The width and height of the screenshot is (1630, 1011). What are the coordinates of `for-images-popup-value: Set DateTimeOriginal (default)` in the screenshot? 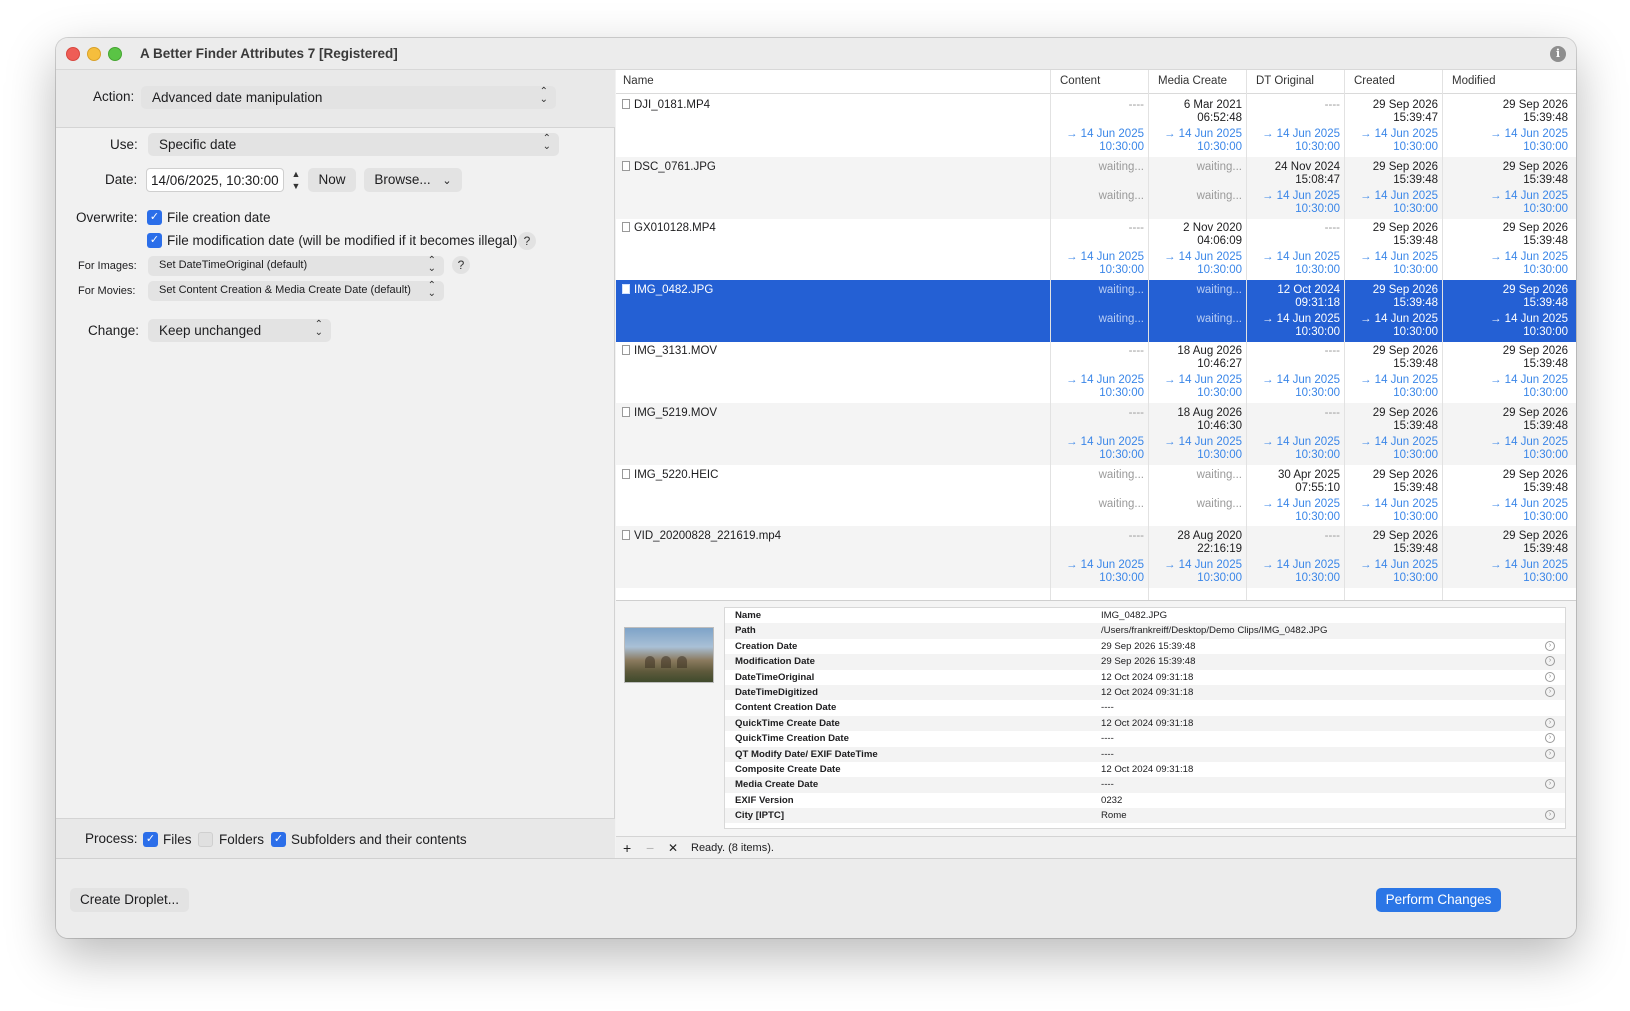 It's located at (233, 265).